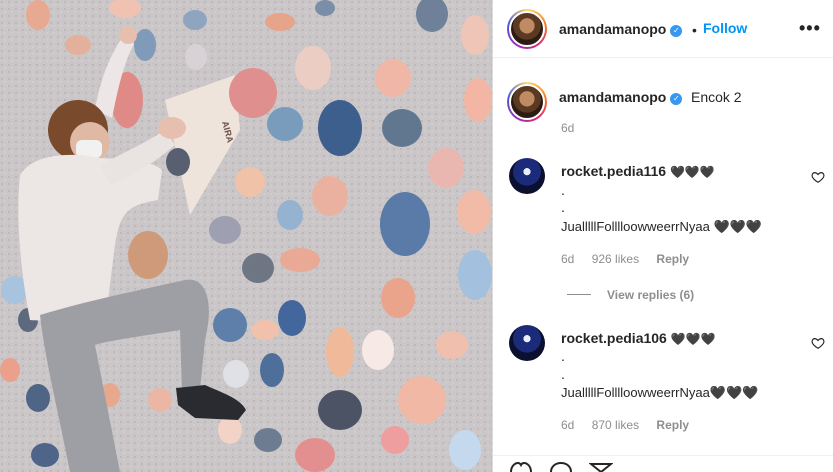  I want to click on share-icon, so click(601, 467).